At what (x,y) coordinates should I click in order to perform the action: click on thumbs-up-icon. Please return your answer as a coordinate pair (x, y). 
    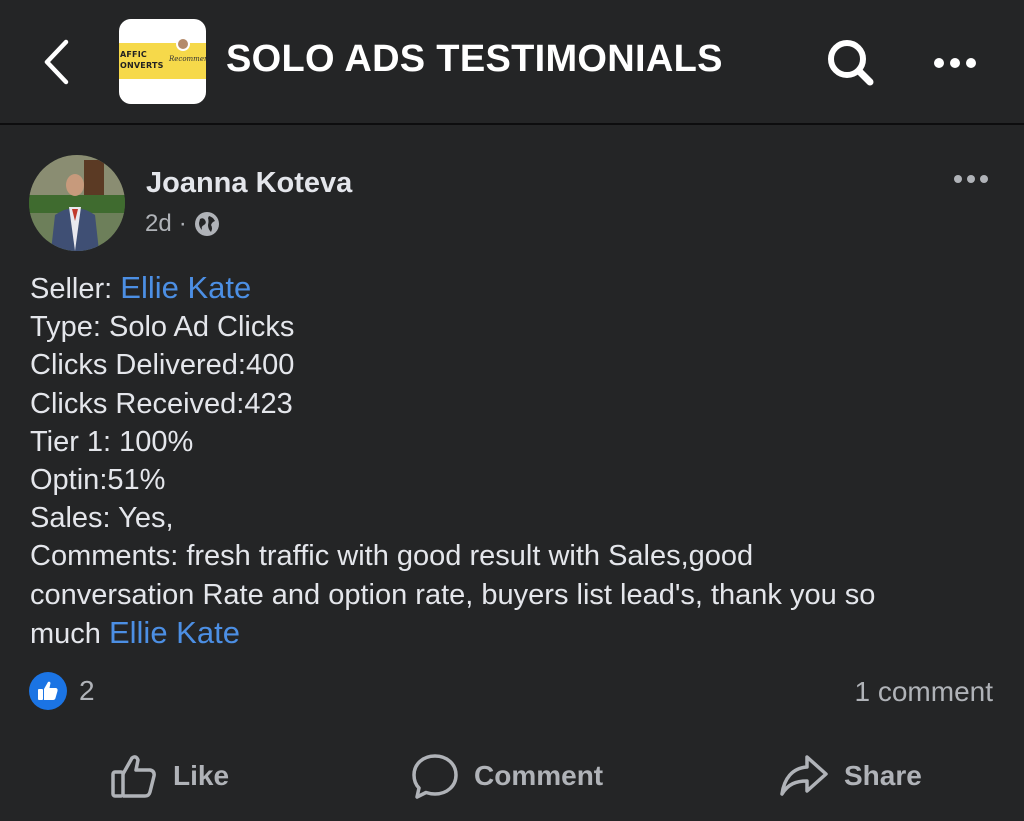
    Looking at the image, I should click on (48, 690).